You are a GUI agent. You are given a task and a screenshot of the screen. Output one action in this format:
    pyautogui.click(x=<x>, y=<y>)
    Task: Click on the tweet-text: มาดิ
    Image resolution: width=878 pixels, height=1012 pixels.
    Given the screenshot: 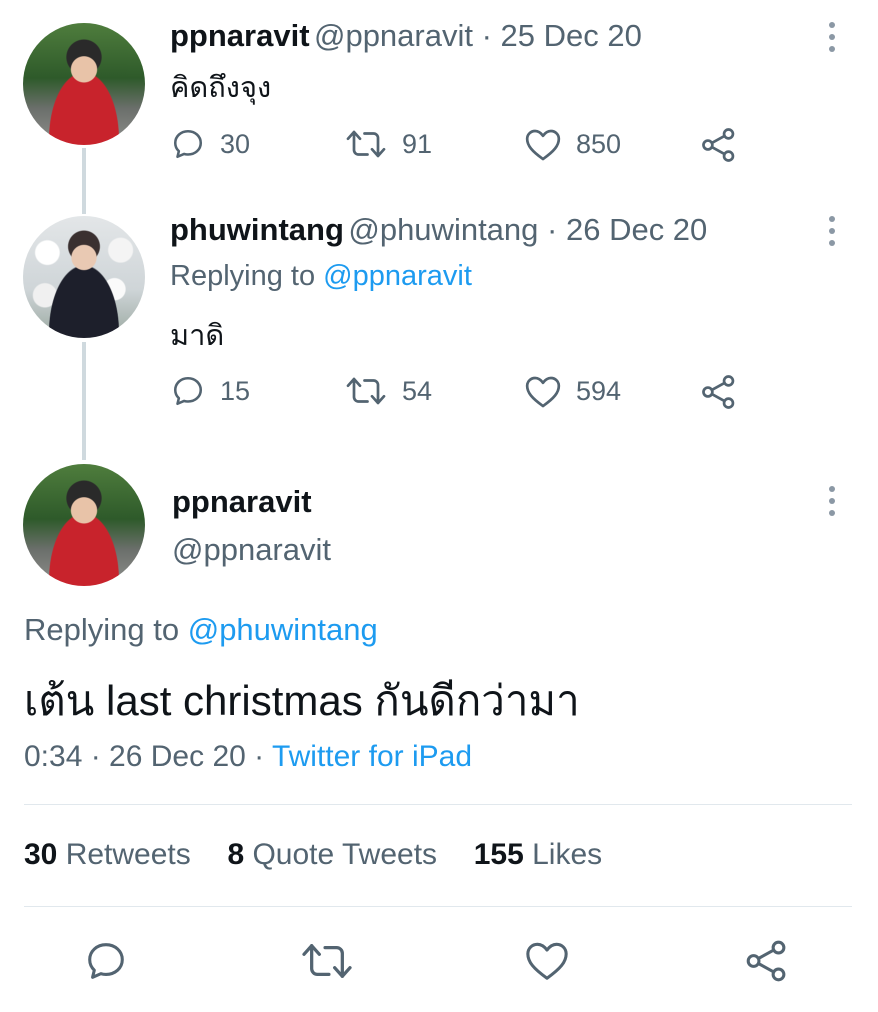 What is the action you would take?
    pyautogui.click(x=197, y=336)
    